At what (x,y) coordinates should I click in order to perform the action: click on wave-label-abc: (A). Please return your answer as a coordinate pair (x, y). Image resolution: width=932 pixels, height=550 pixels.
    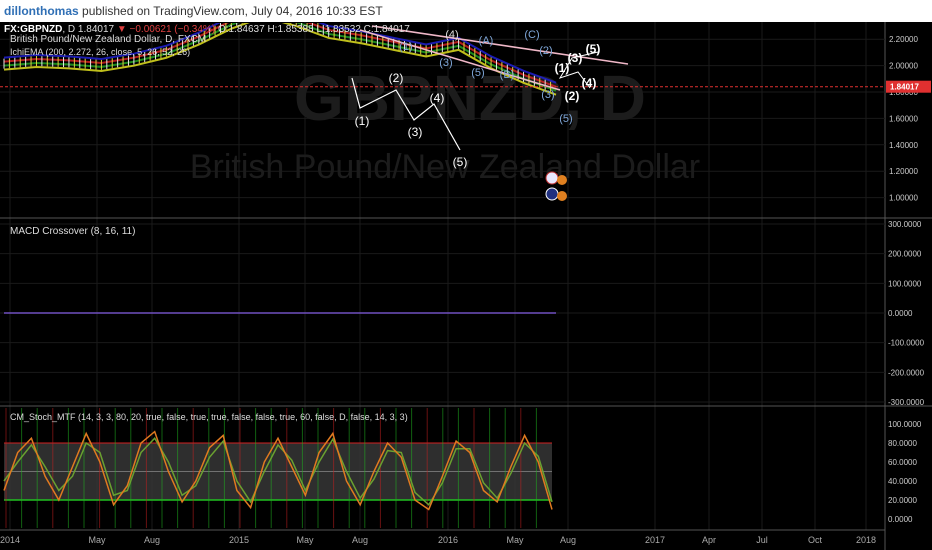
    Looking at the image, I should click on (486, 41).